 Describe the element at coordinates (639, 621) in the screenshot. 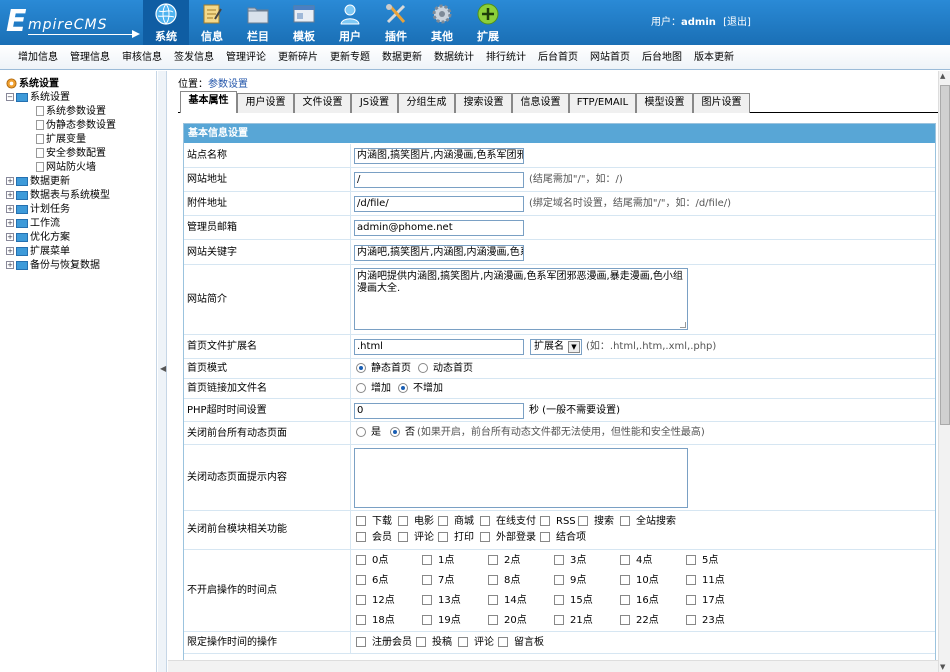

I see `hour-option: 22点` at that location.